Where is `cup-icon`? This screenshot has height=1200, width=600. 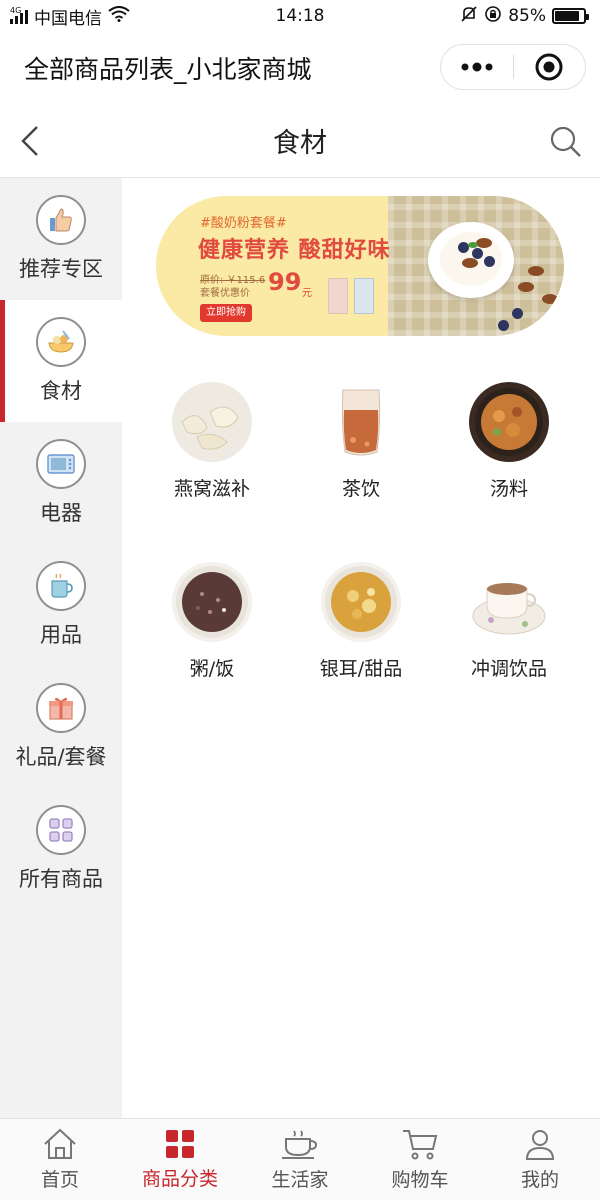 cup-icon is located at coordinates (61, 586).